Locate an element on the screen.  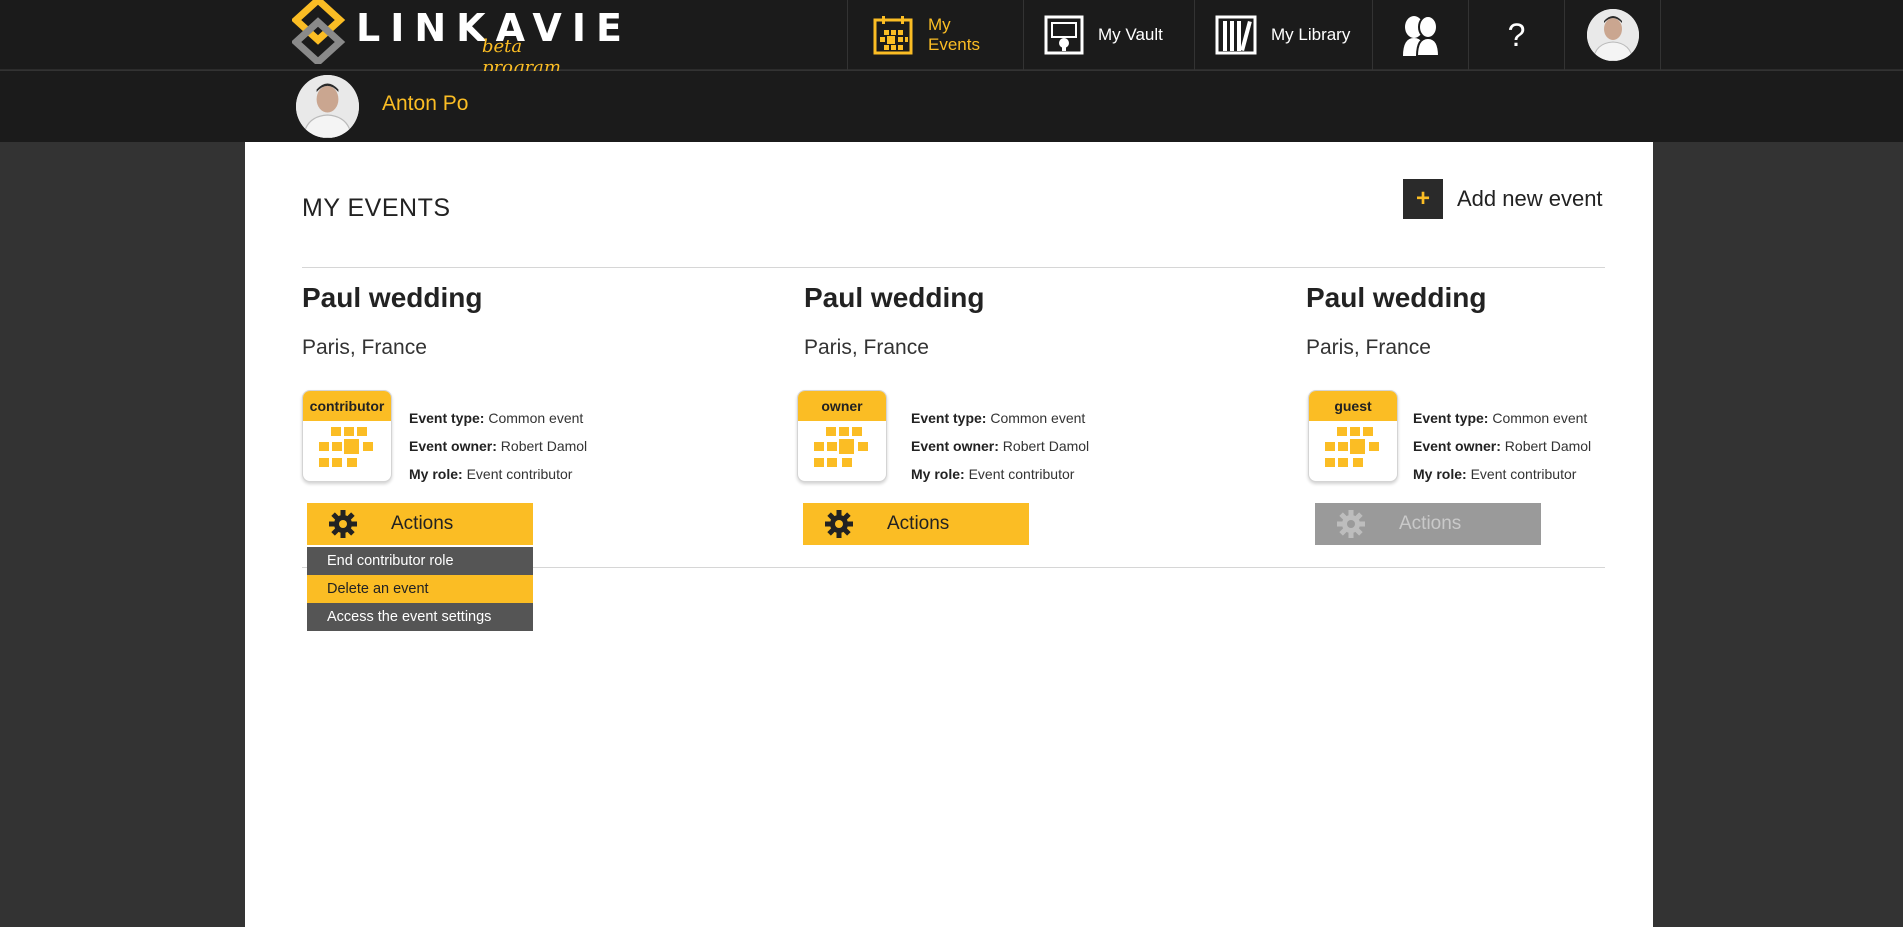
nav-help: ? is located at coordinates (1516, 35).